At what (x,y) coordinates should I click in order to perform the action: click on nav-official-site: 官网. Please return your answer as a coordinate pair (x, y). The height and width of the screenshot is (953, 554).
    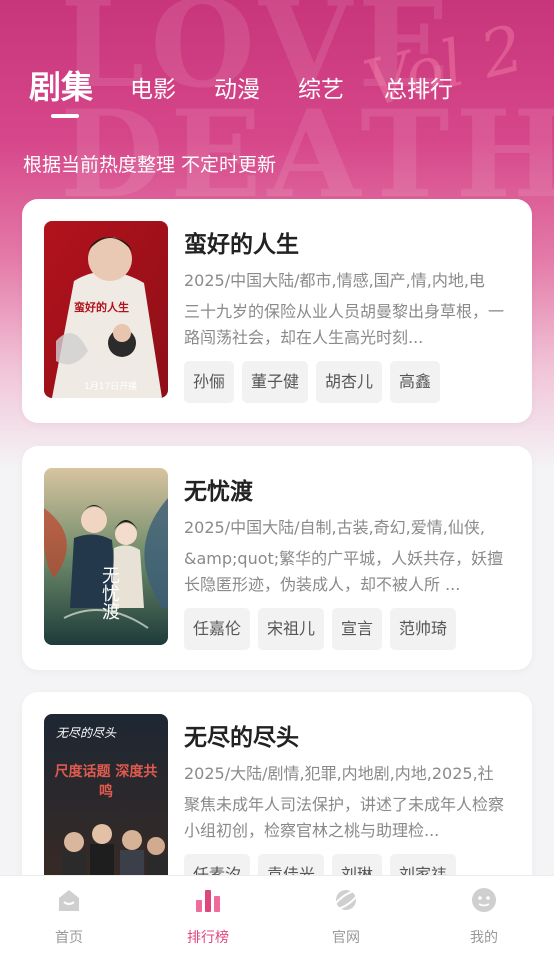
    Looking at the image, I should click on (346, 914).